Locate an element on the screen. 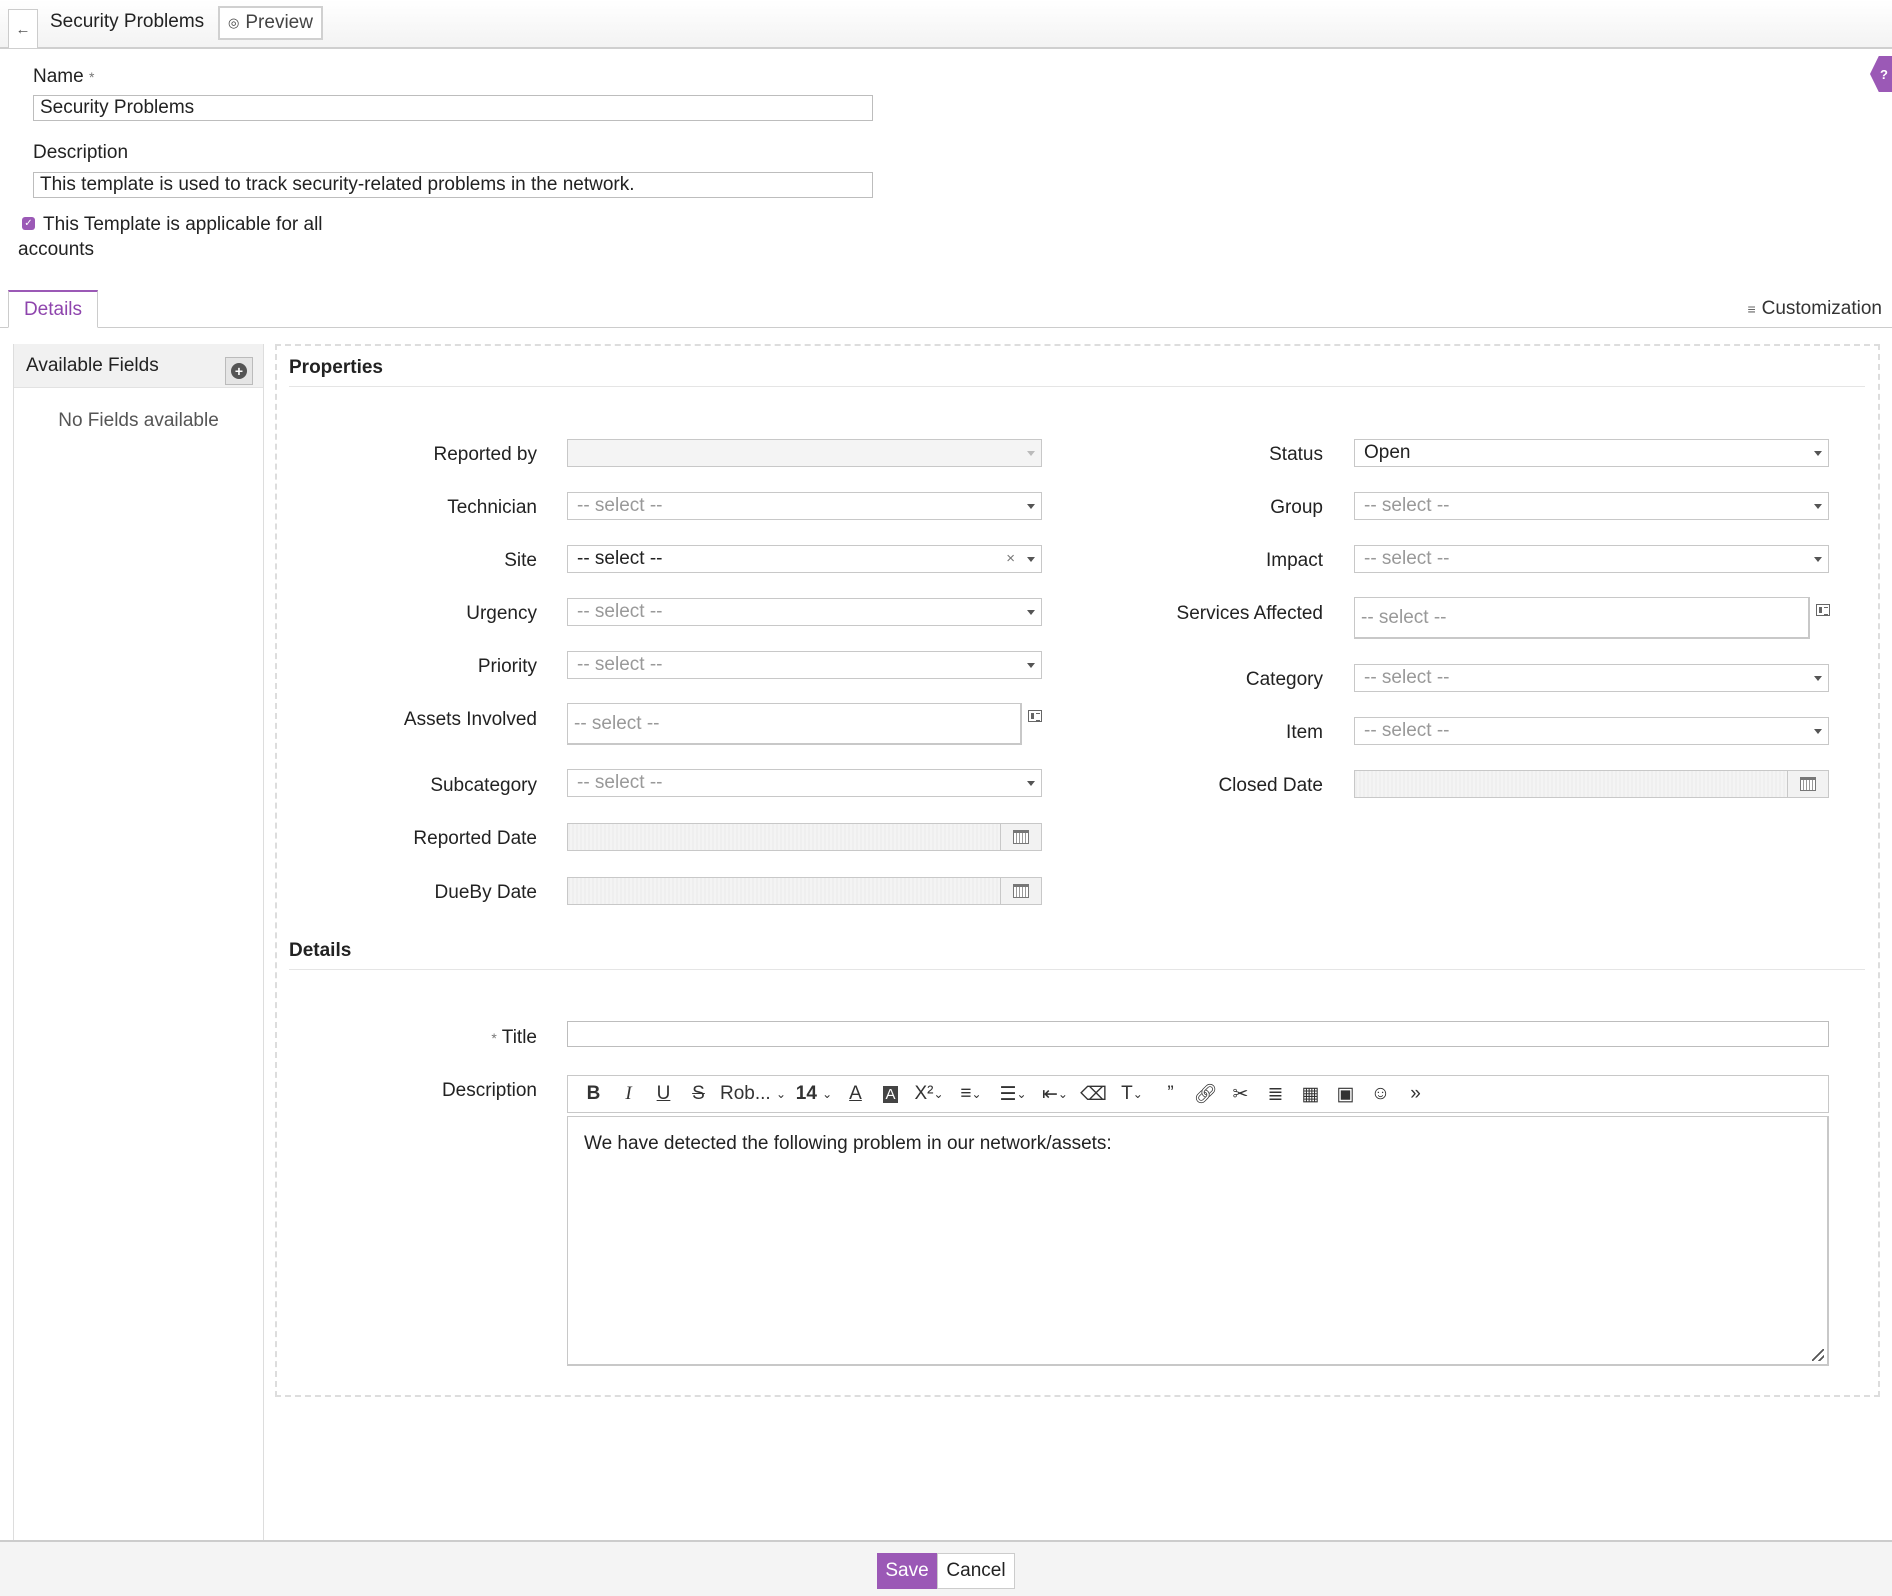 The height and width of the screenshot is (1596, 1892). technician-select: -- select -- is located at coordinates (804, 506).